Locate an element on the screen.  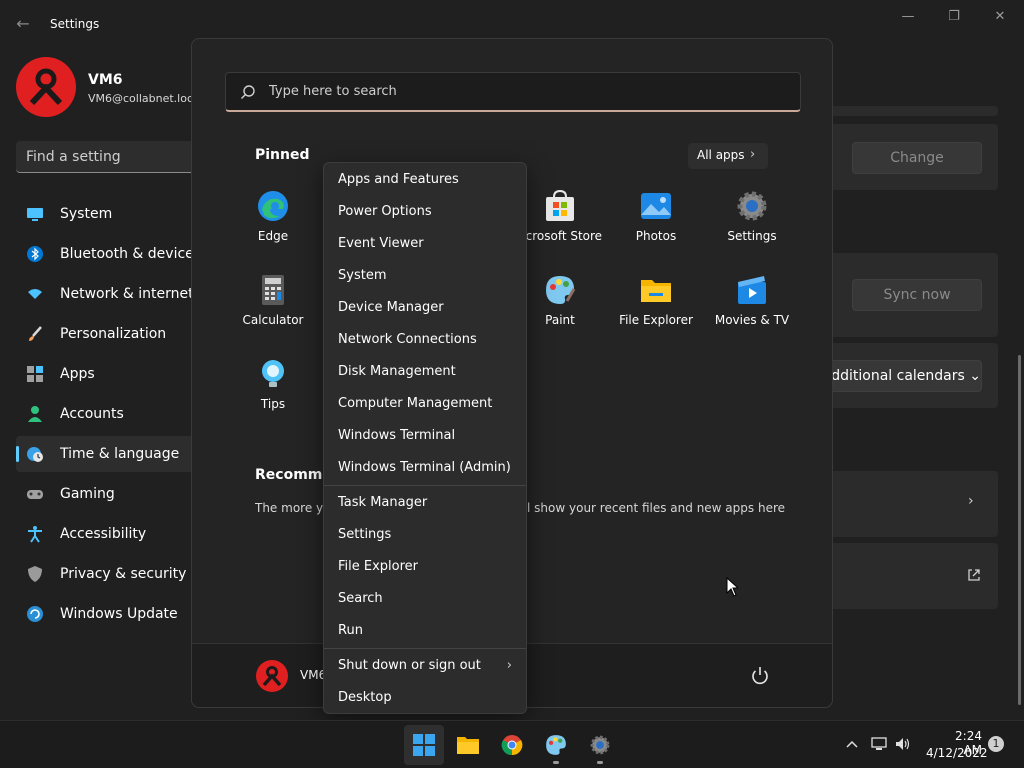
calendars-dropdown: Additional calendars ⌄ is located at coordinates (901, 376).